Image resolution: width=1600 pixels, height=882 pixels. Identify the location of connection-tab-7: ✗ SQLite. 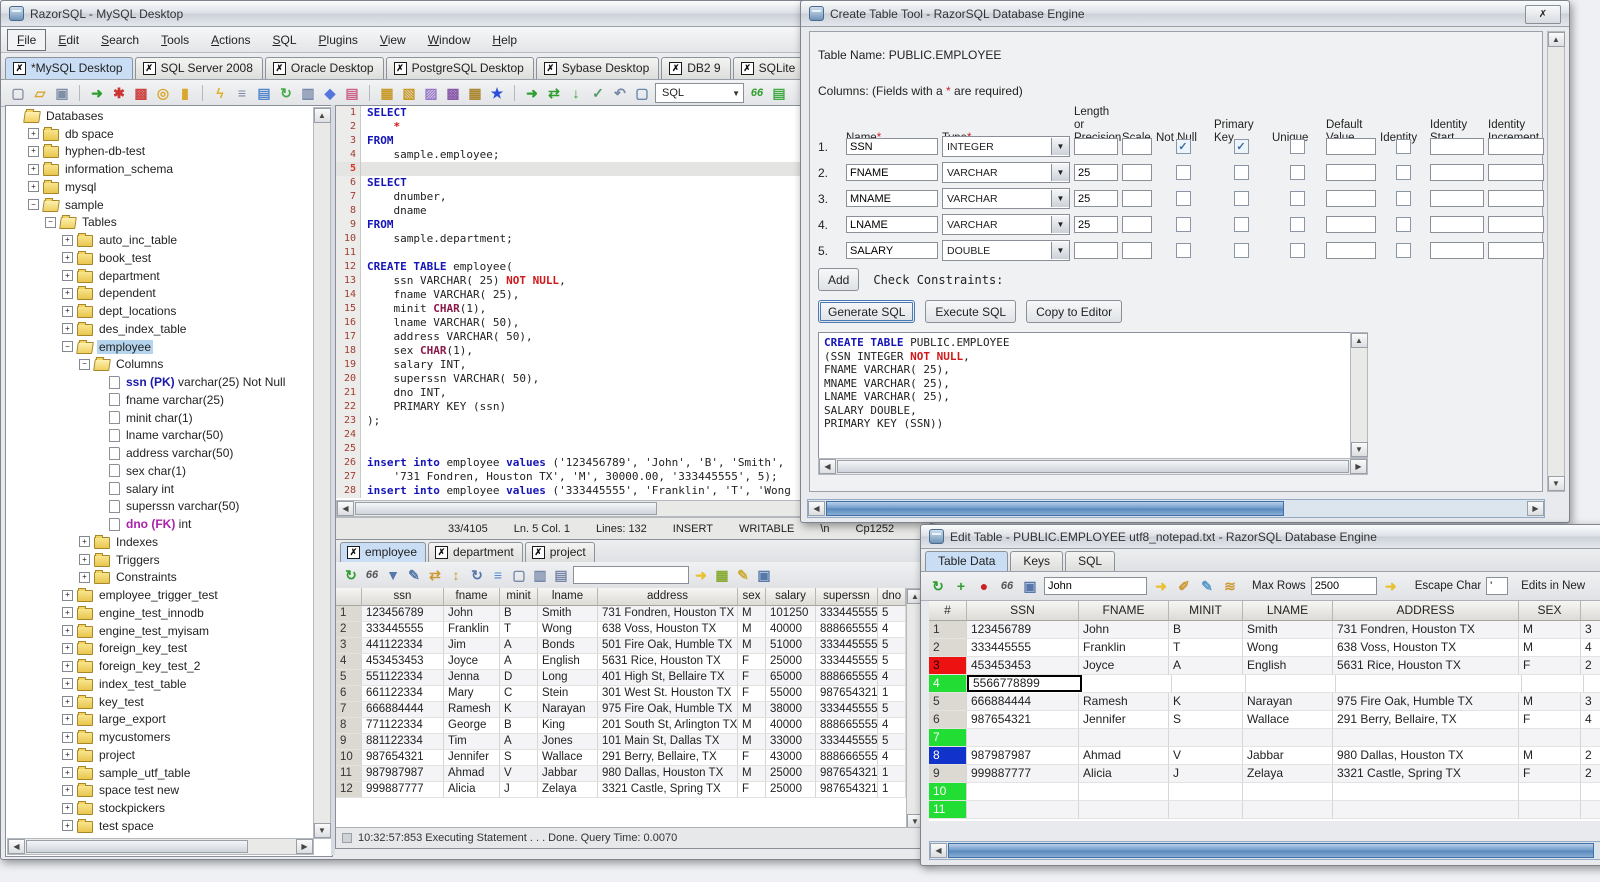
(769, 68).